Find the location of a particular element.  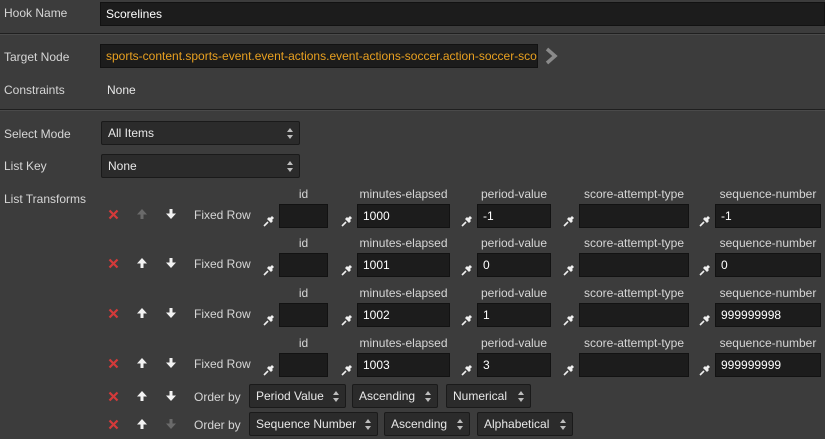

dropdown-value: Alphabetical is located at coordinates (517, 424).